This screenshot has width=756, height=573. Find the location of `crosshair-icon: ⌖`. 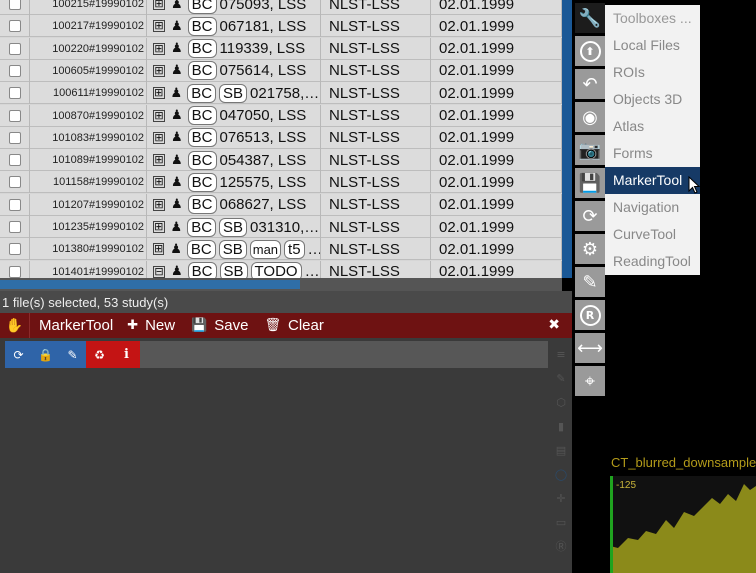

crosshair-icon: ⌖ is located at coordinates (590, 381).